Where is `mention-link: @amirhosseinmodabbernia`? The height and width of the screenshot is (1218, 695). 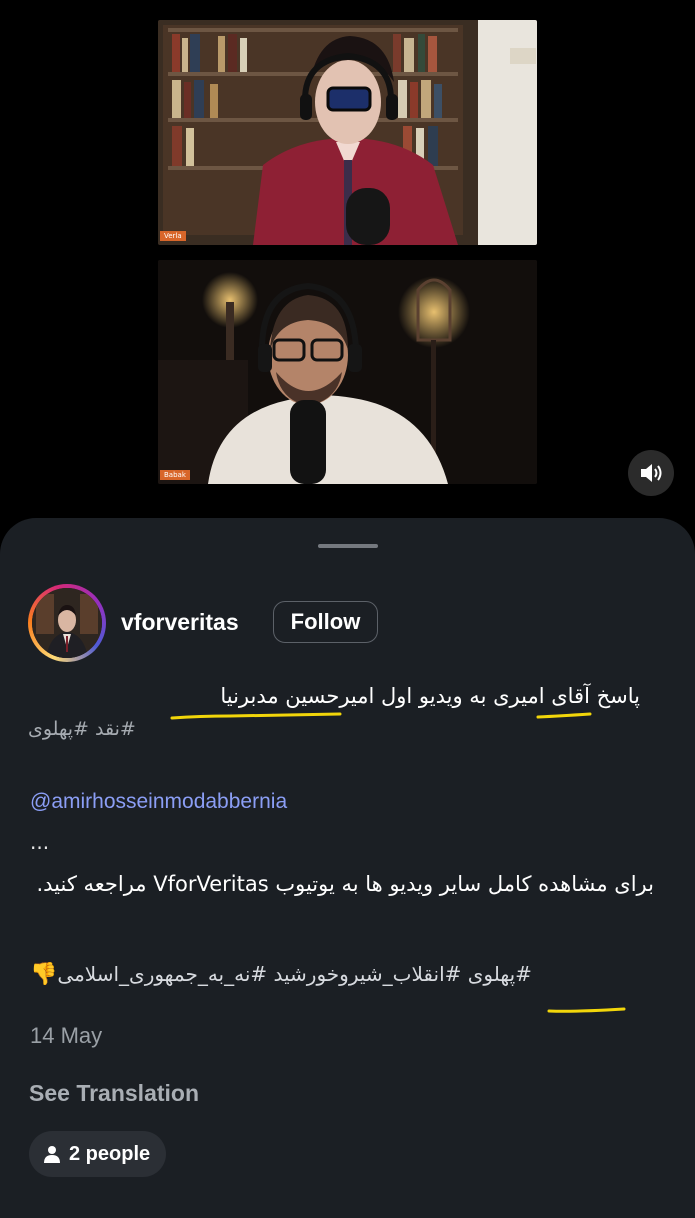 mention-link: @amirhosseinmodabbernia is located at coordinates (158, 802).